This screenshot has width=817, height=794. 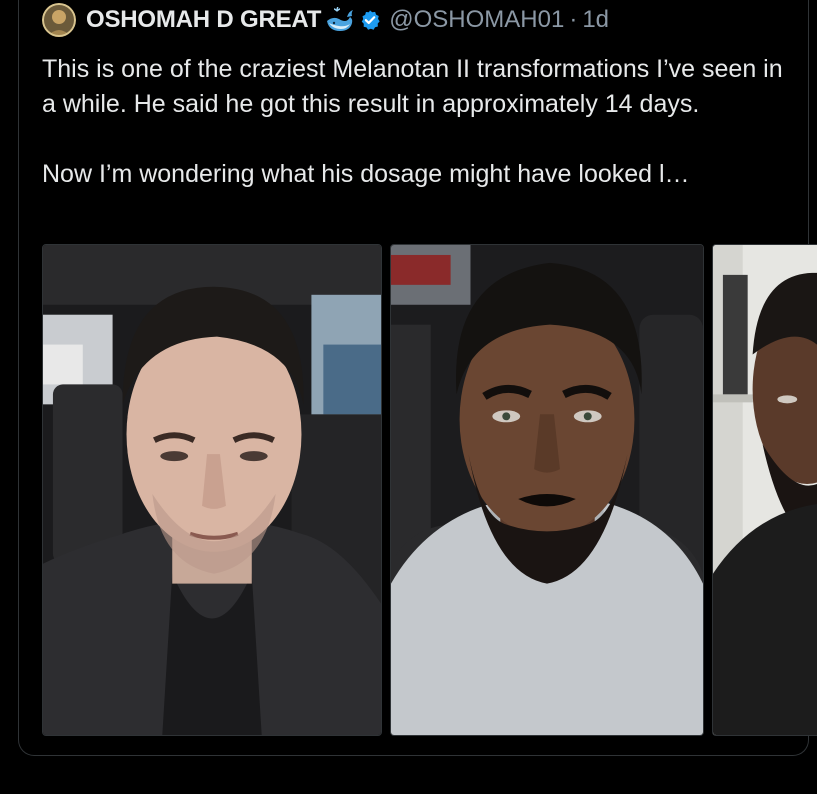 I want to click on tweet-timestamp: 1d, so click(x=595, y=20).